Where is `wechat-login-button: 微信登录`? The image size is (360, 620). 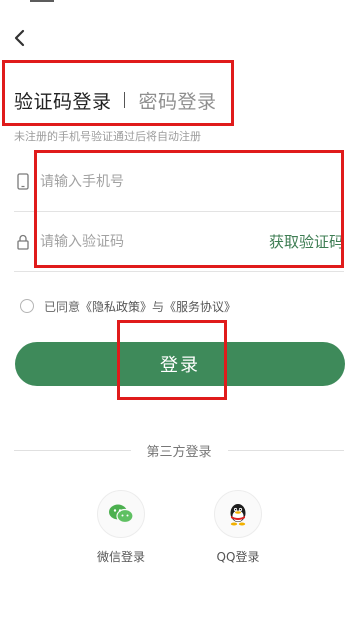 wechat-login-button: 微信登录 is located at coordinates (121, 527).